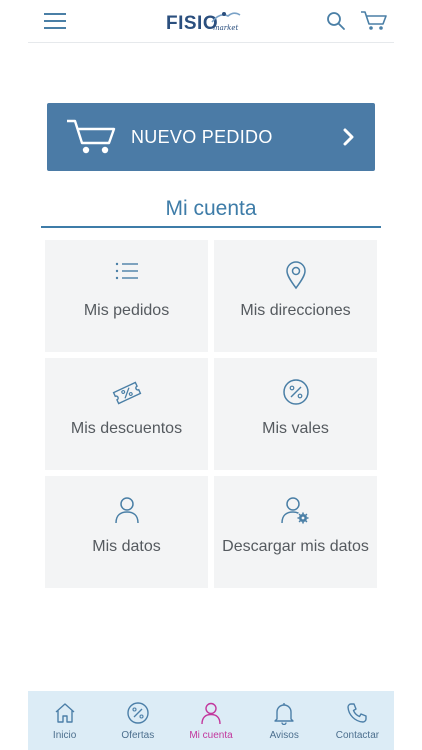 The image size is (422, 750). I want to click on new-order-button: NUEVO PEDIDO, so click(211, 137).